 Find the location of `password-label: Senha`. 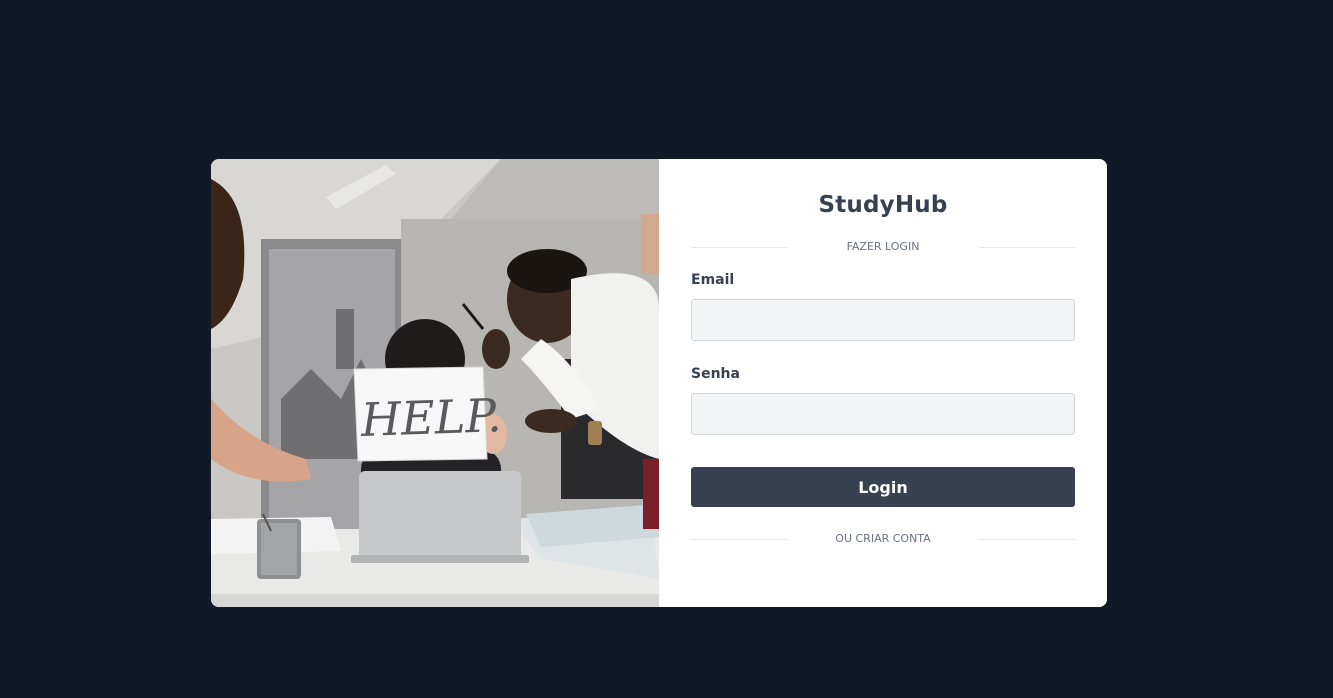

password-label: Senha is located at coordinates (715, 374).